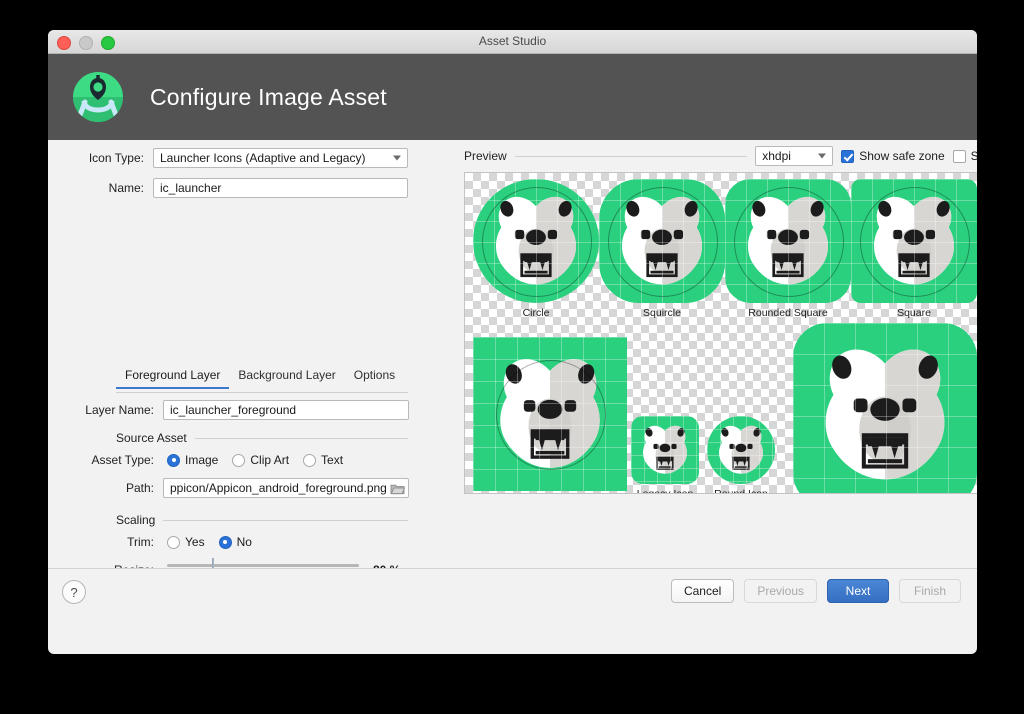 The image size is (1024, 714). I want to click on dialog-footer: ? Cancel Previous Next Finish, so click(512, 591).